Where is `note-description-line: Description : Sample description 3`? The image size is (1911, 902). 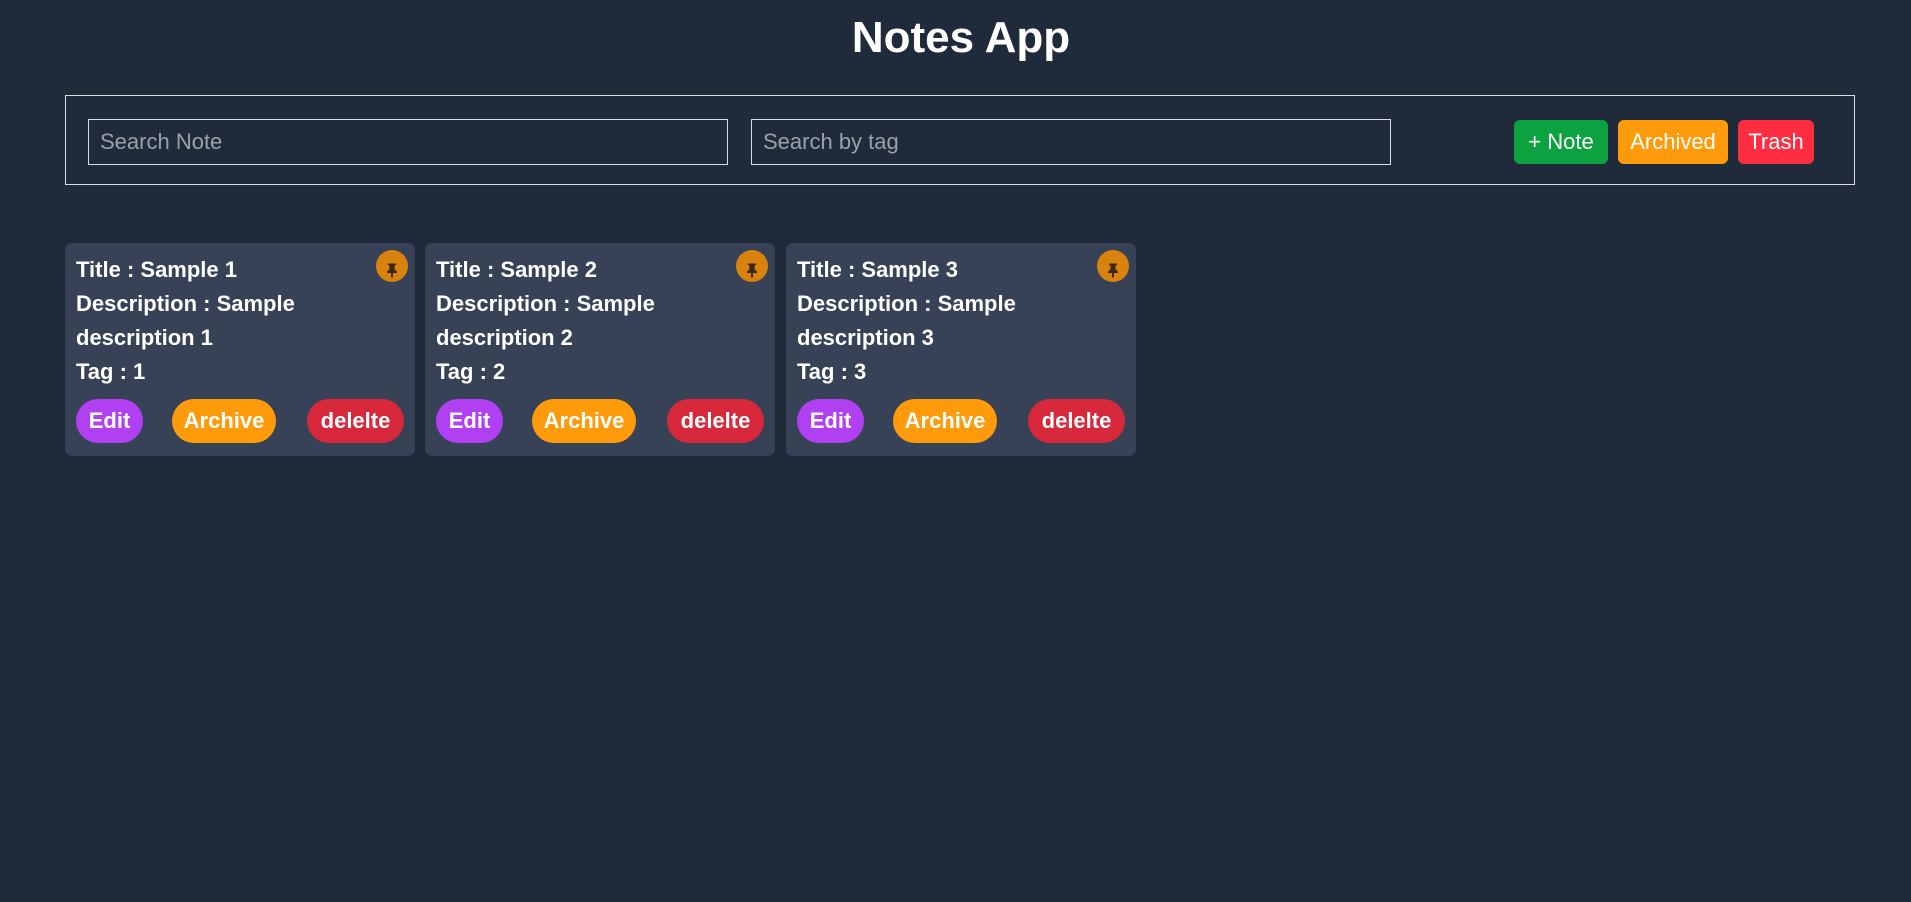 note-description-line: Description : Sample description 3 is located at coordinates (906, 320).